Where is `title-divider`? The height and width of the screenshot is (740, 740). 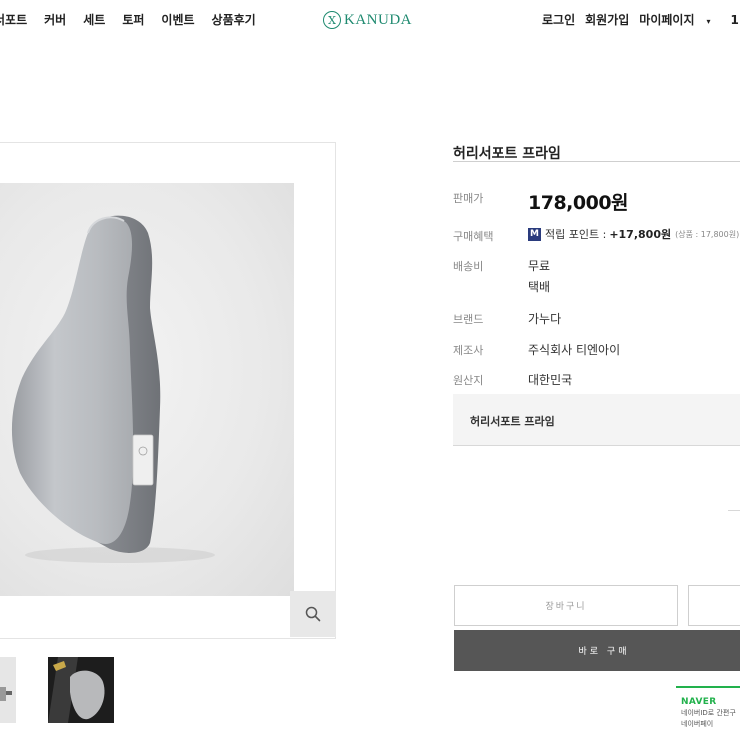 title-divider is located at coordinates (596, 161).